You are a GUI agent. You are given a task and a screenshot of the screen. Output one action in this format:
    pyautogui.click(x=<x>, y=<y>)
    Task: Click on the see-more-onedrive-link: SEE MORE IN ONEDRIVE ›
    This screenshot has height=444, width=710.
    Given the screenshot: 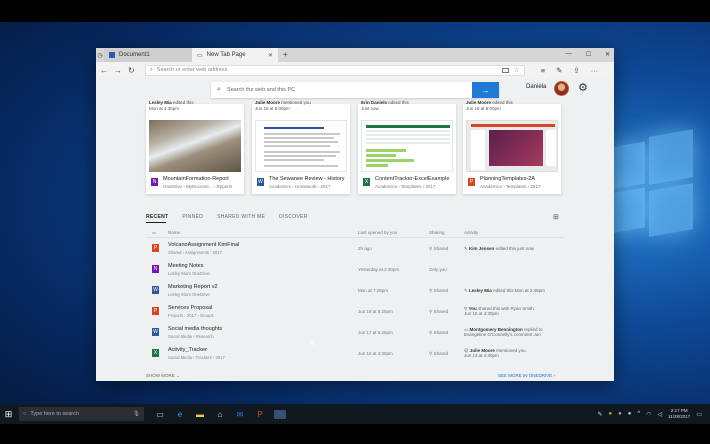 What is the action you would take?
    pyautogui.click(x=526, y=375)
    